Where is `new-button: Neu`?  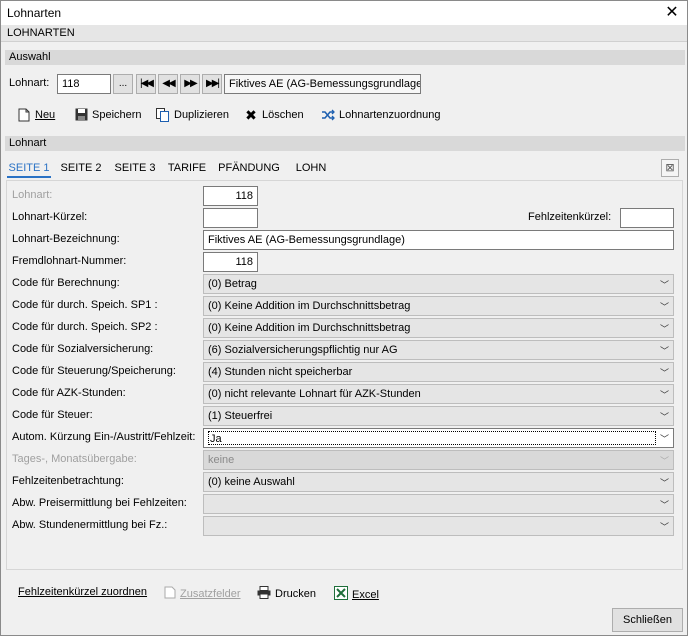 new-button: Neu is located at coordinates (36, 115).